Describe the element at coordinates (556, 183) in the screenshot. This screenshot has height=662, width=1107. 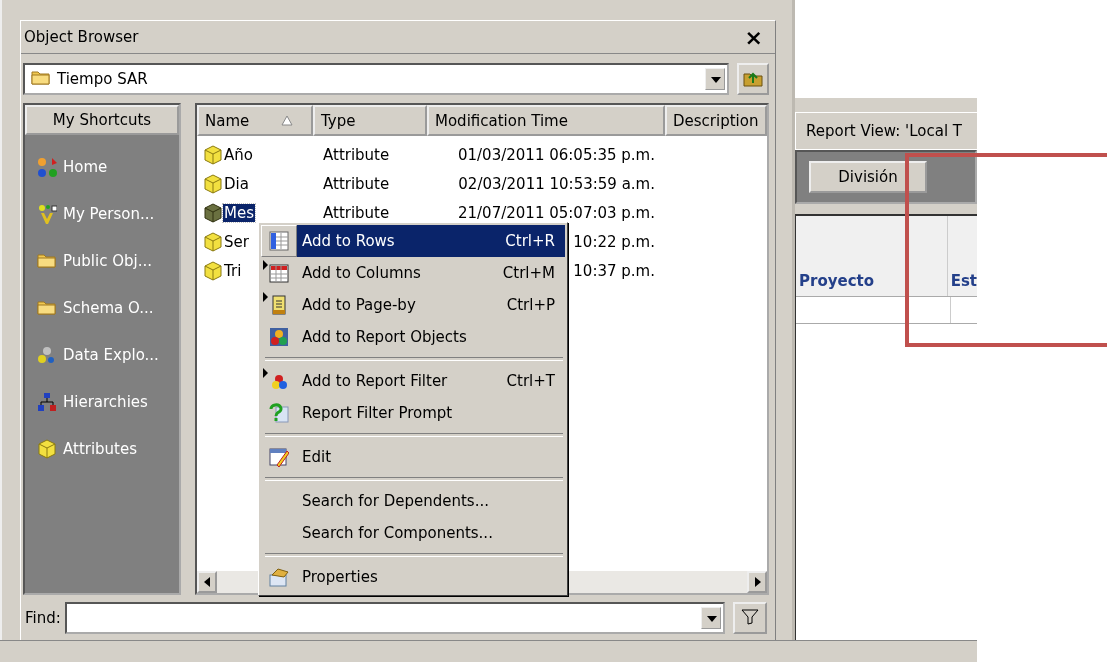
I see `table-cell: 02/03/2011 10:53:59 a.m.` at that location.